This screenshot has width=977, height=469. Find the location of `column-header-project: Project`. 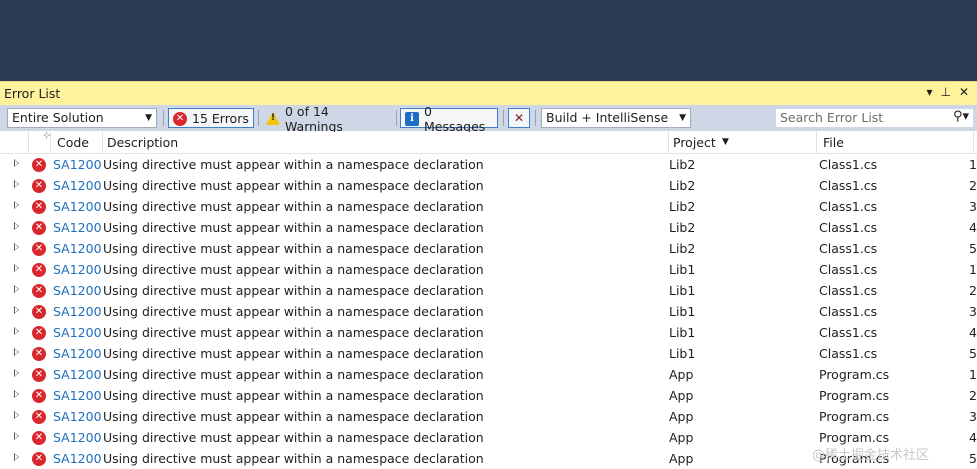

column-header-project: Project is located at coordinates (694, 142).